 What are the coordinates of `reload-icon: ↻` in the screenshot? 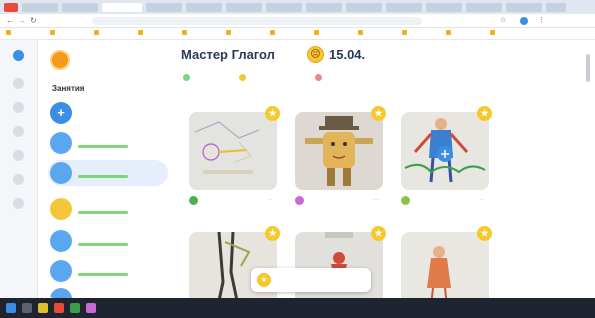 It's located at (33, 20).